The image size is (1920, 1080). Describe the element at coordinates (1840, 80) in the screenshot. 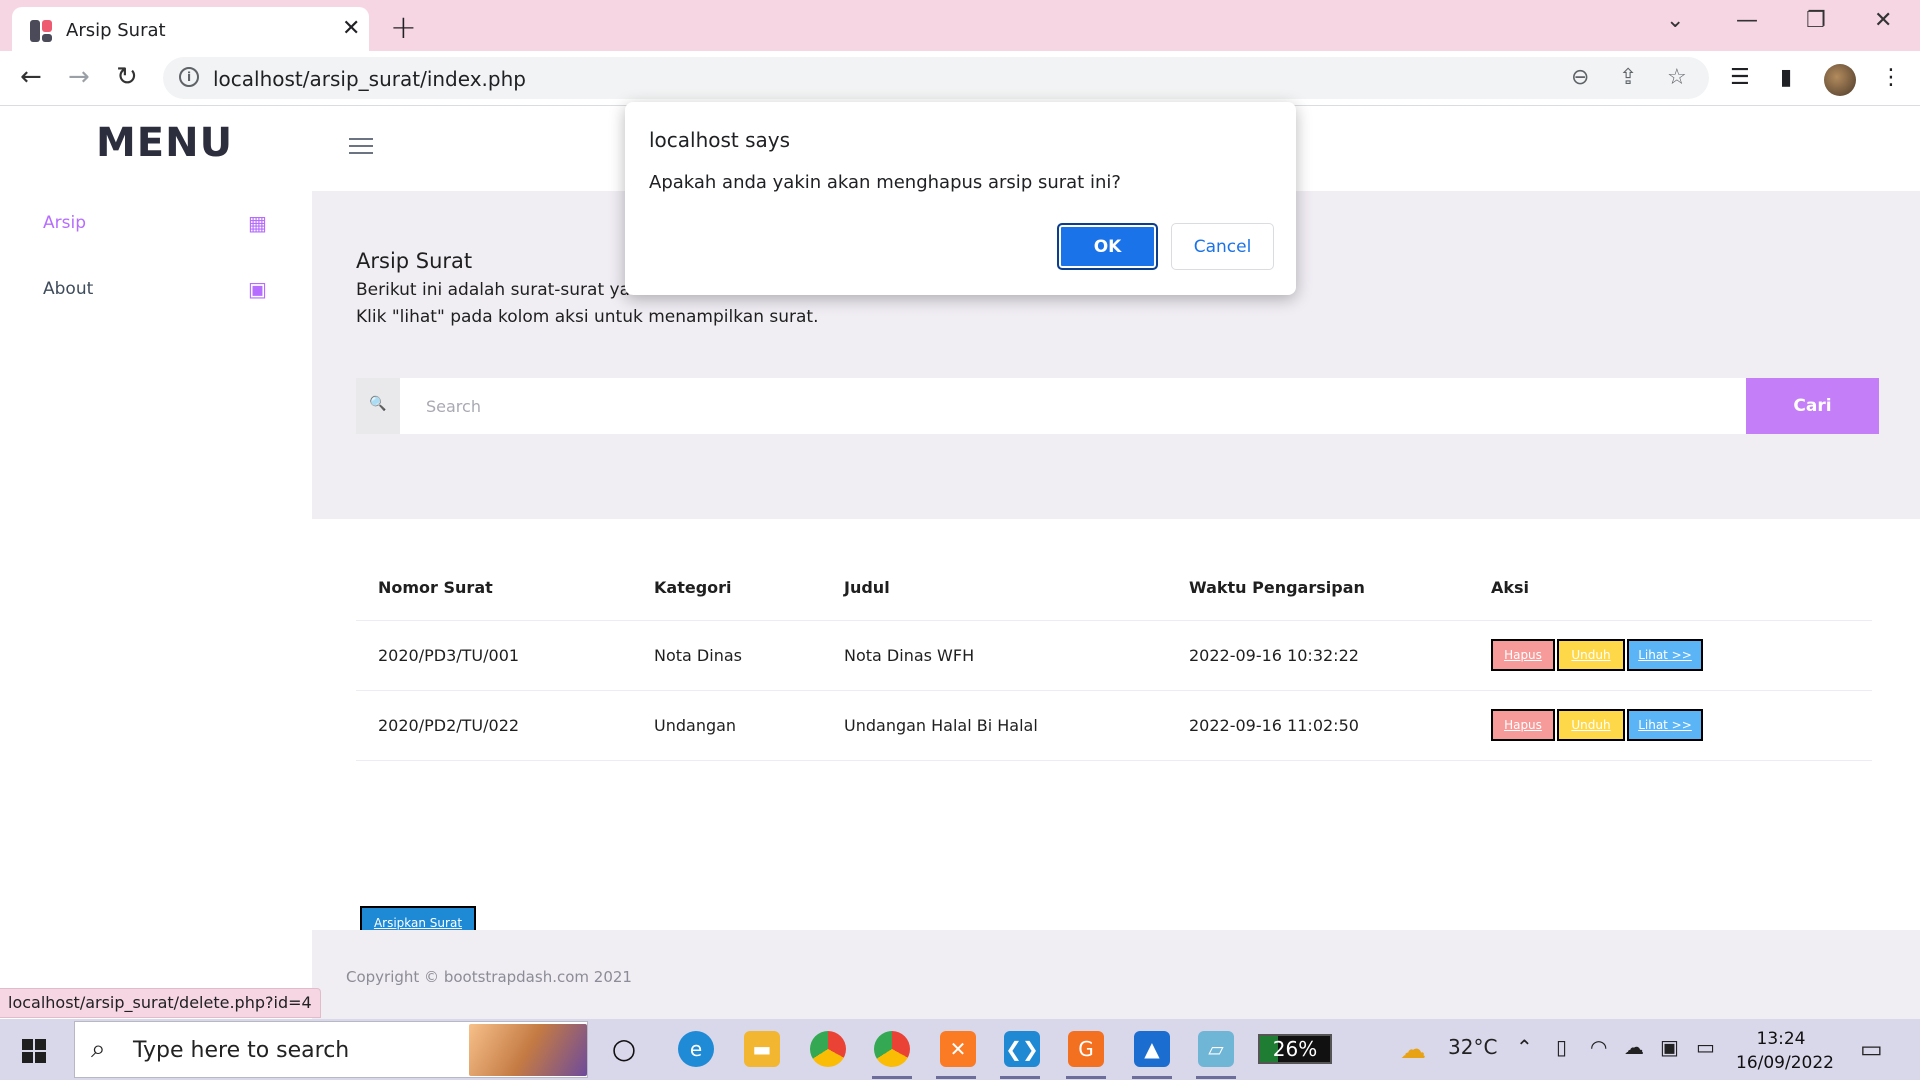

I see `profile-avatar` at that location.